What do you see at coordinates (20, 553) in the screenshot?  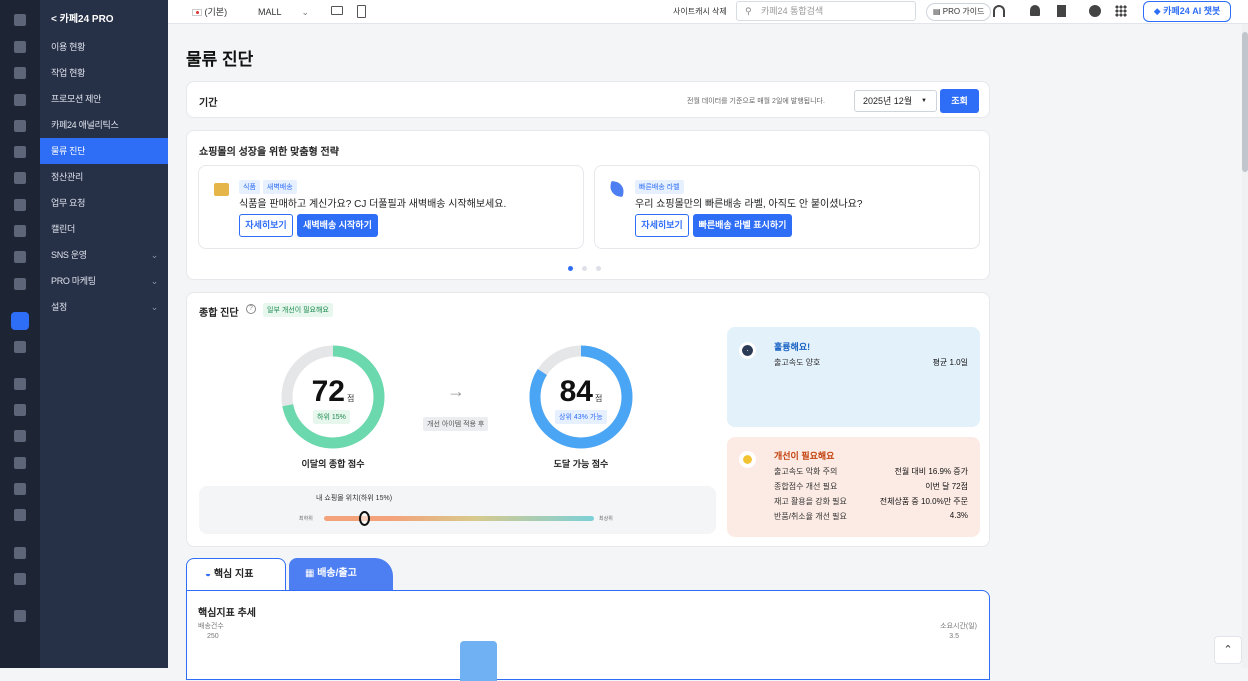 I see `grid-icon` at bounding box center [20, 553].